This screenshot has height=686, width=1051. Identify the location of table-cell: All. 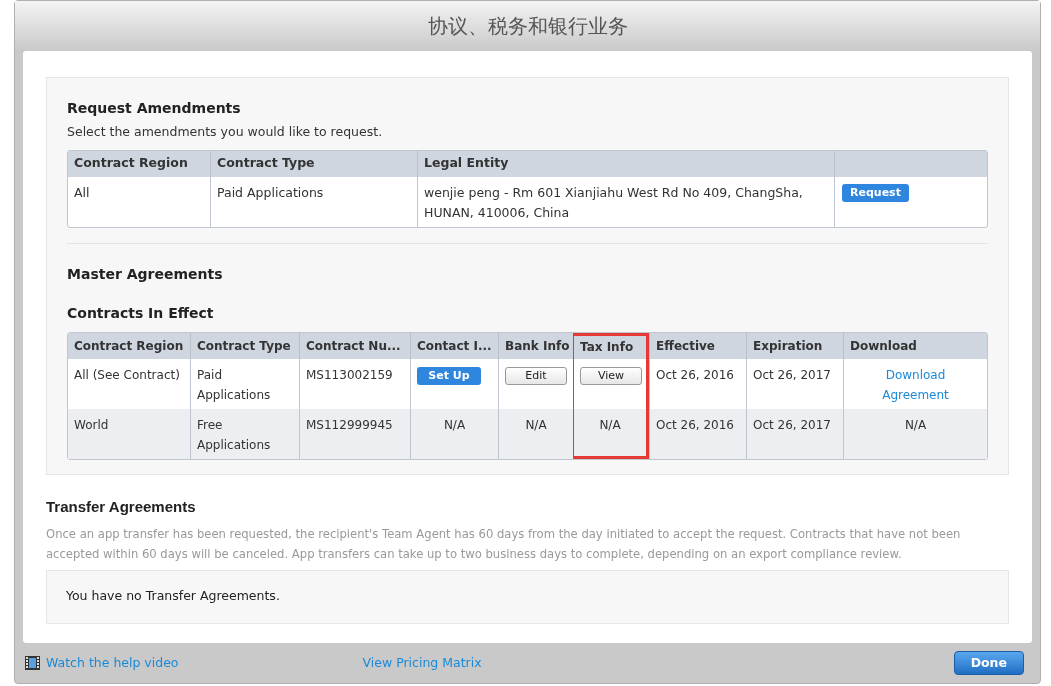
(82, 192).